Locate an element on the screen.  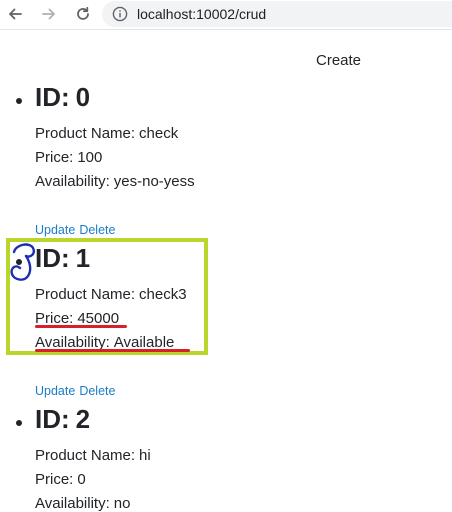
reload-icon is located at coordinates (83, 14).